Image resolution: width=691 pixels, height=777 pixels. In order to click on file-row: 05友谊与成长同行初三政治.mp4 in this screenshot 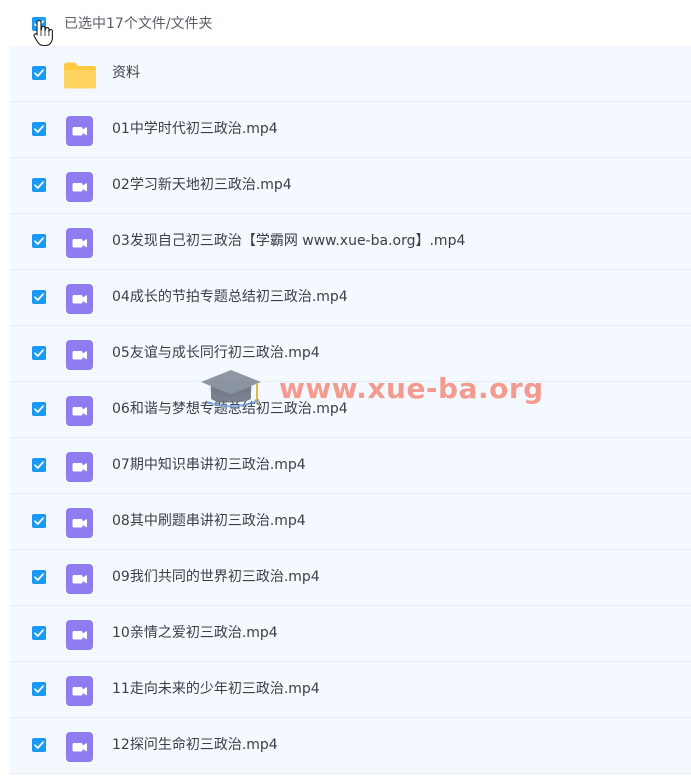, I will do `click(350, 354)`.